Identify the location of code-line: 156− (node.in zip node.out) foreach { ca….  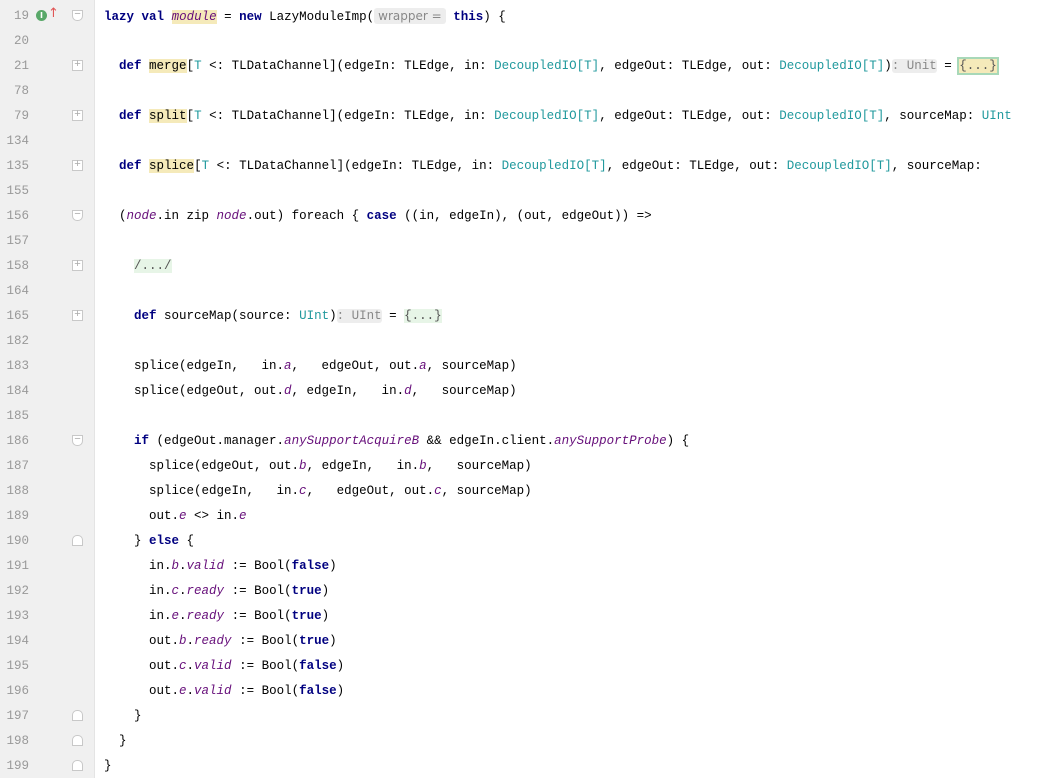
(521, 216).